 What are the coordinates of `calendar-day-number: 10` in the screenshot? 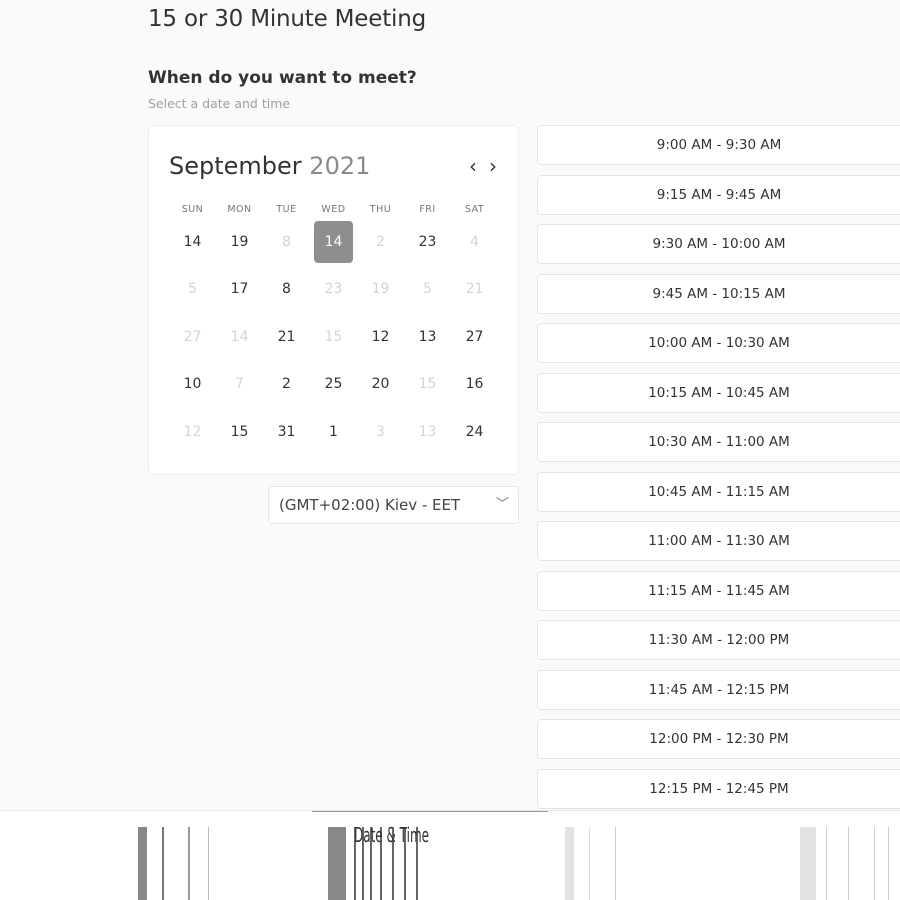 It's located at (192, 384).